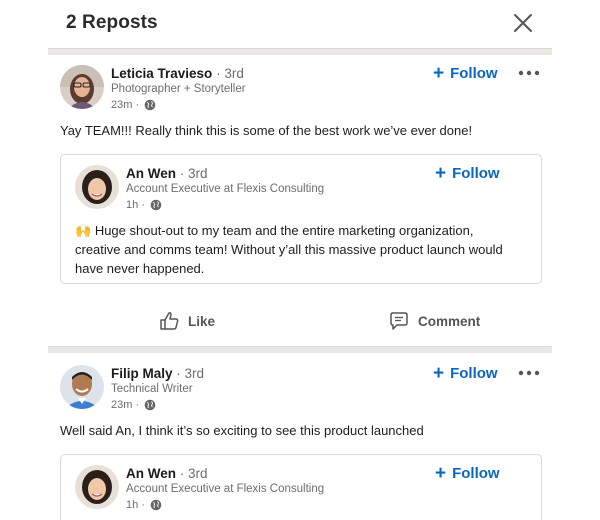 The image size is (600, 520). Describe the element at coordinates (300, 320) in the screenshot. I see `post-actions: Like Comment` at that location.